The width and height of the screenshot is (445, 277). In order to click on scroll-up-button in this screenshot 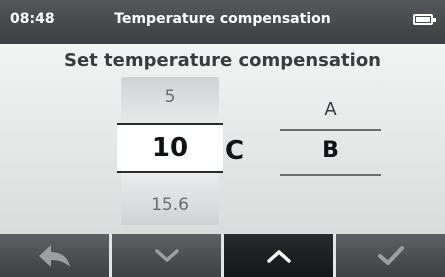, I will do `click(278, 255)`.